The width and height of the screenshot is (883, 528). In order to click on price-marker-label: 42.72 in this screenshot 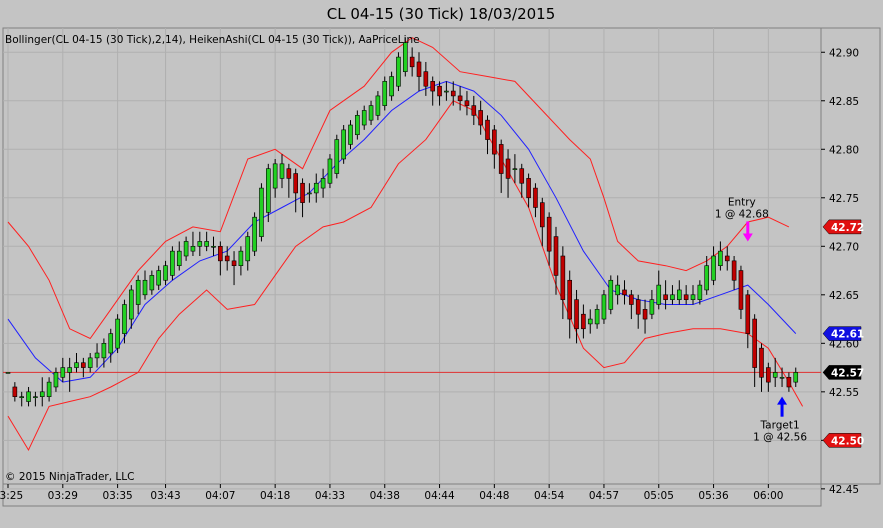, I will do `click(847, 228)`.